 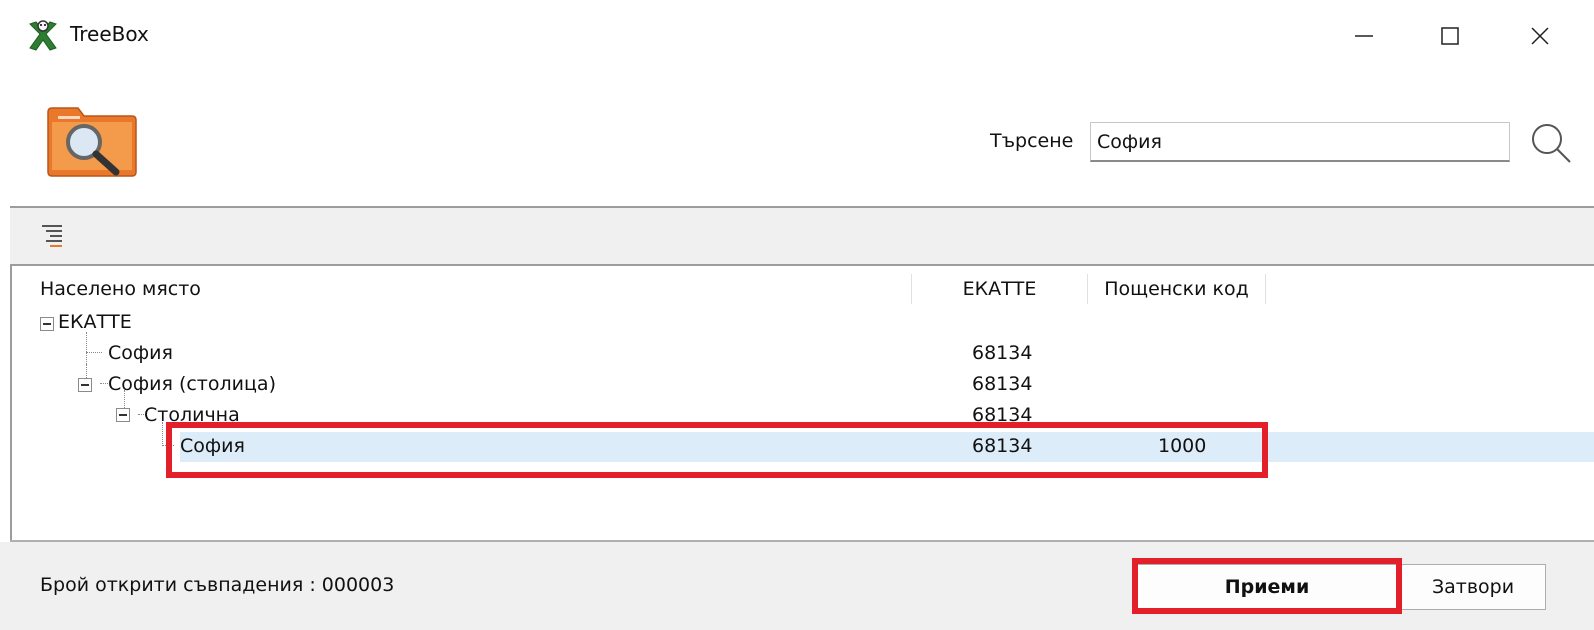 What do you see at coordinates (887, 447) in the screenshot?
I see `selection-background` at bounding box center [887, 447].